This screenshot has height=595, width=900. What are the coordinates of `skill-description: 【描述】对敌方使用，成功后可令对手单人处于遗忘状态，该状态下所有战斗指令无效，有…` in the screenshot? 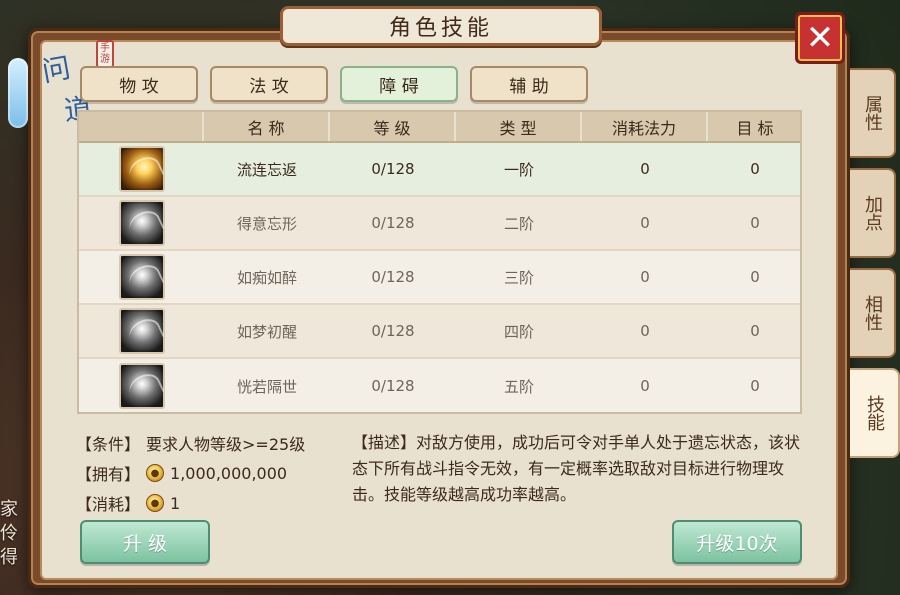 It's located at (579, 470).